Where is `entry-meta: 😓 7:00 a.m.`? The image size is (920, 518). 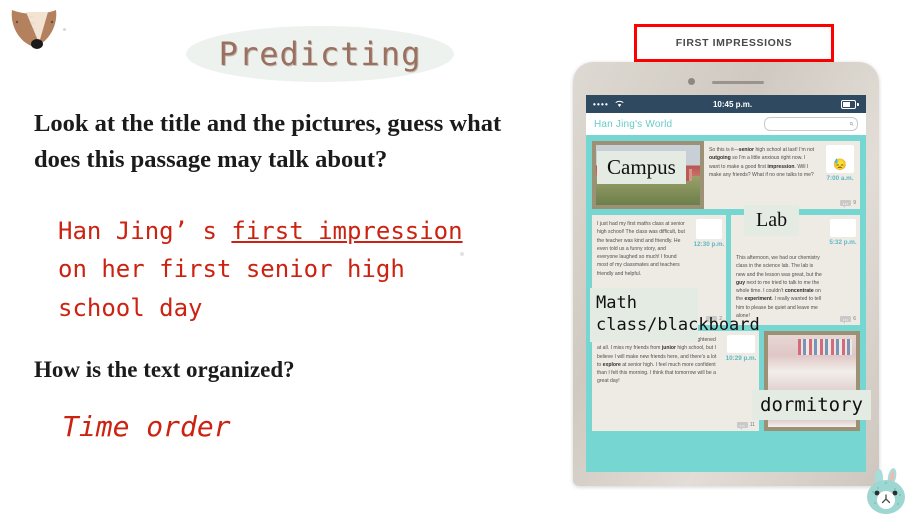
entry-meta: 😓 7:00 a.m. is located at coordinates (840, 175).